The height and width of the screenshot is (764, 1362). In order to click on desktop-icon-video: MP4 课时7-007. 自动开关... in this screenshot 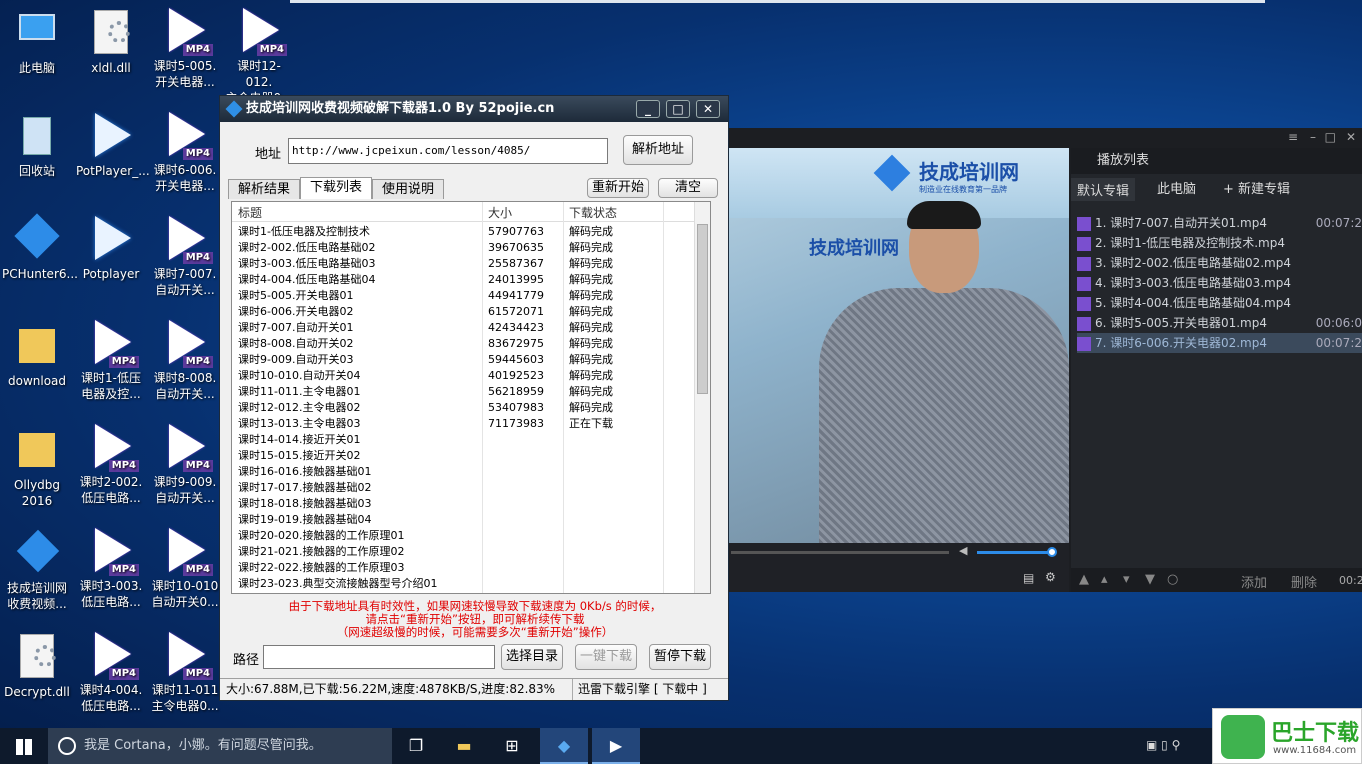, I will do `click(185, 257)`.